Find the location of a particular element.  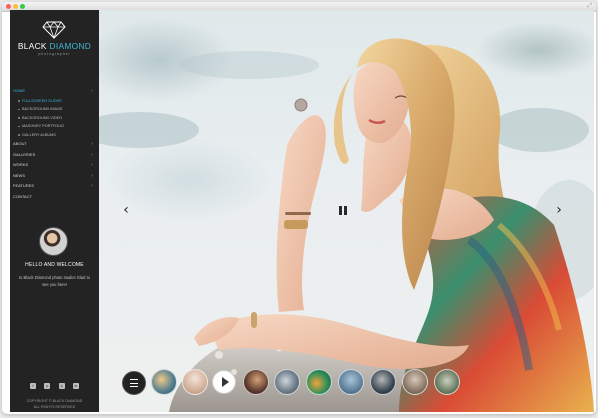

menu-item-home: HOME › is located at coordinates (53, 91).